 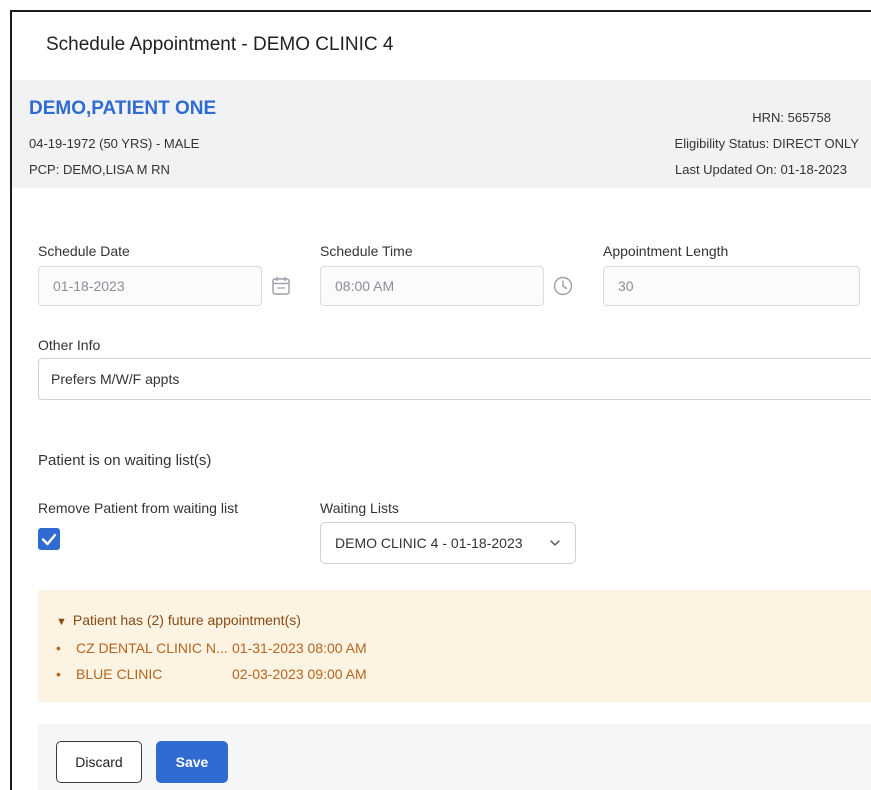 I want to click on waiting-lists-select: DEMO CLINIC 4 - 01-18-2023, so click(x=448, y=543).